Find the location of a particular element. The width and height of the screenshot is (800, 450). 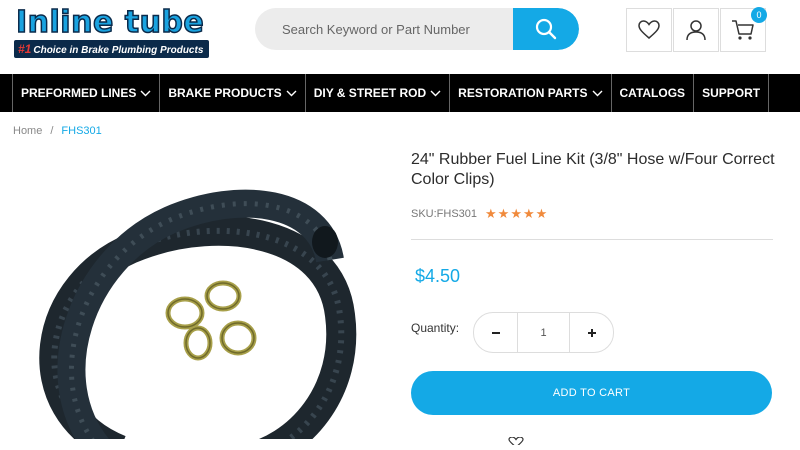

breadcrumb-home: Home is located at coordinates (27, 131).